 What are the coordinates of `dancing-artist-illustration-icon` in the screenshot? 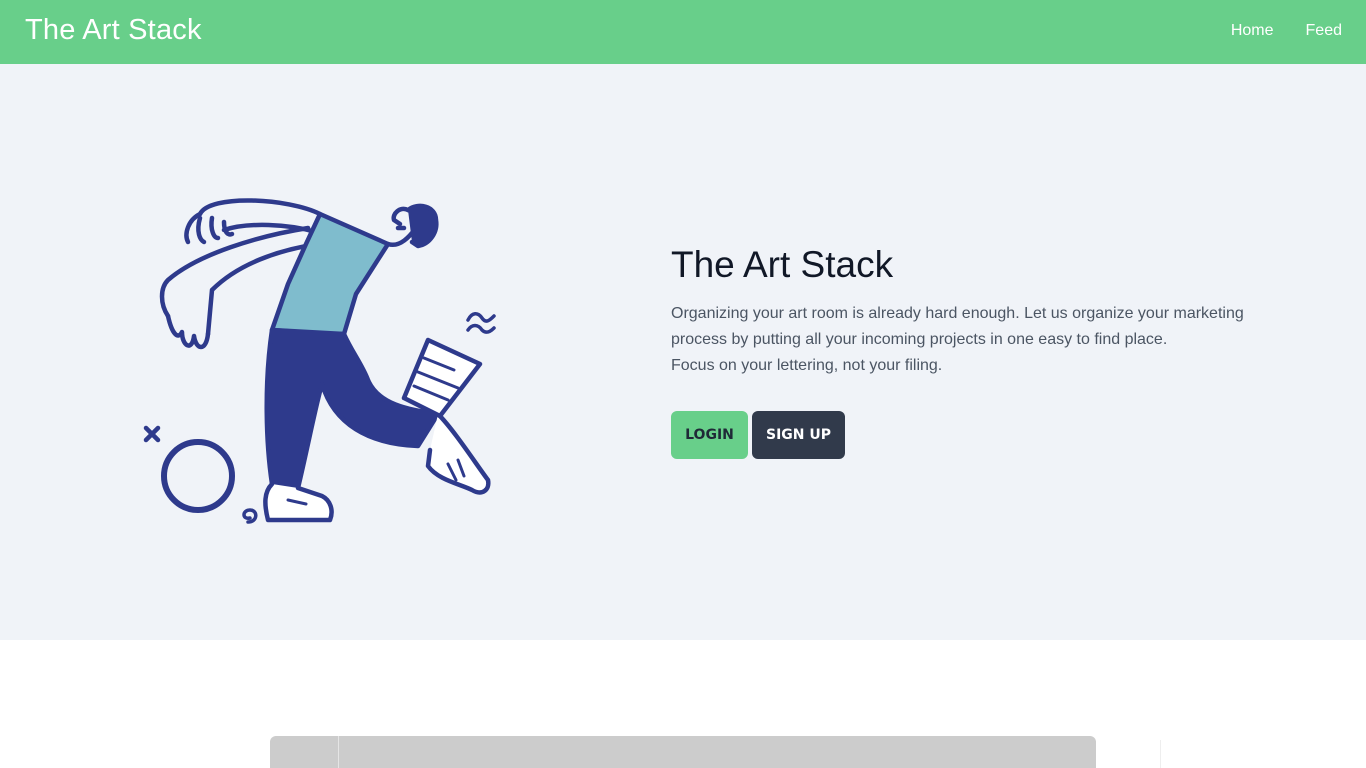 It's located at (319, 361).